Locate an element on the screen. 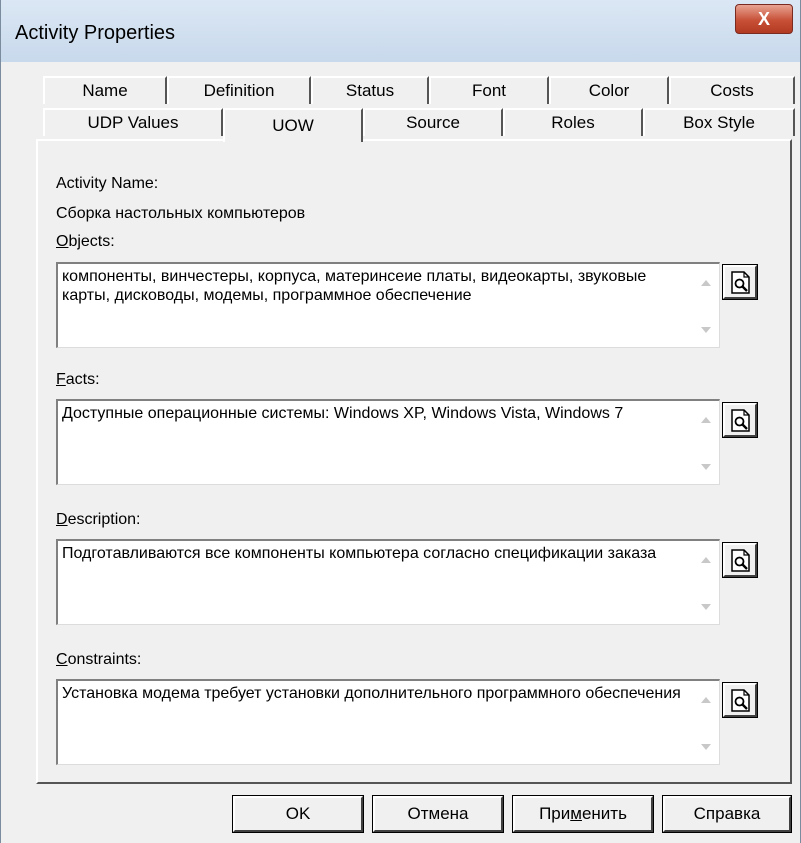  apply-button: При м енить is located at coordinates (583, 814).